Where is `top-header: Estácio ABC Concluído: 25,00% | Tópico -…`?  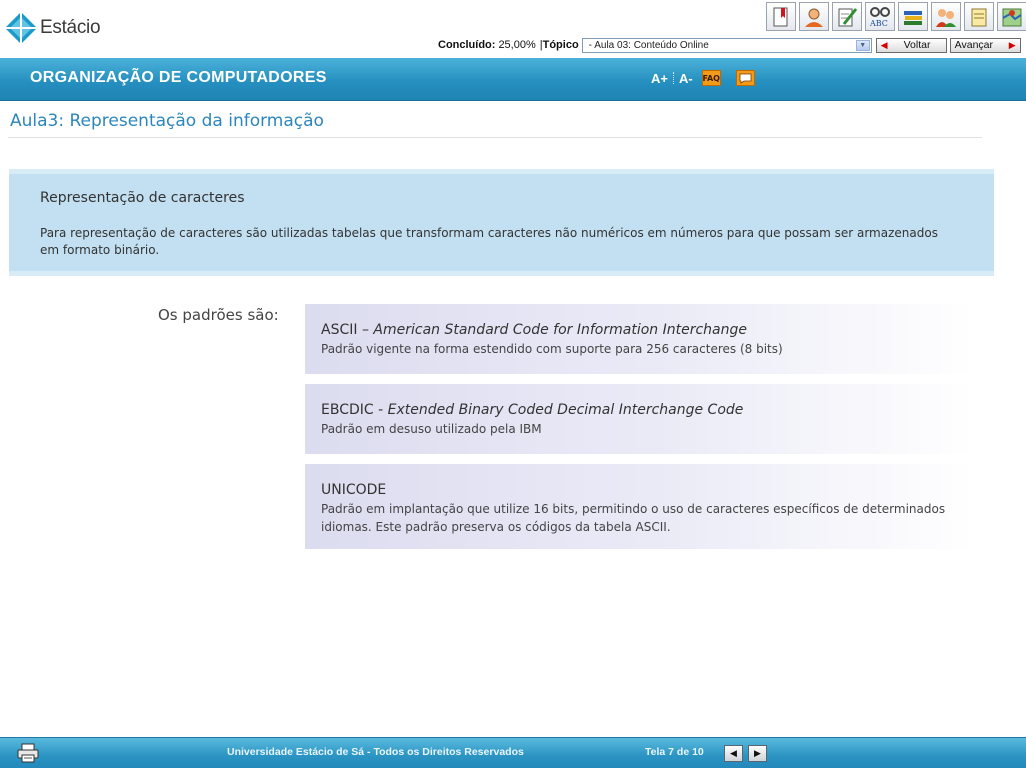
top-header: Estácio ABC Concluído: 25,00% | Tópico -… is located at coordinates (513, 29).